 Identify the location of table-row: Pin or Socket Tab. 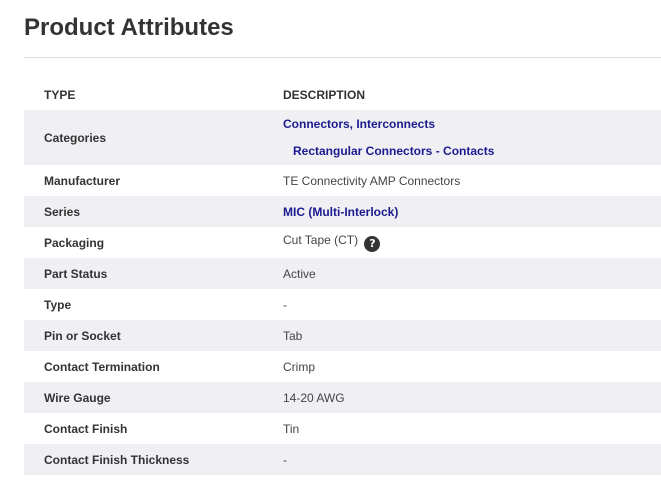
(342, 335).